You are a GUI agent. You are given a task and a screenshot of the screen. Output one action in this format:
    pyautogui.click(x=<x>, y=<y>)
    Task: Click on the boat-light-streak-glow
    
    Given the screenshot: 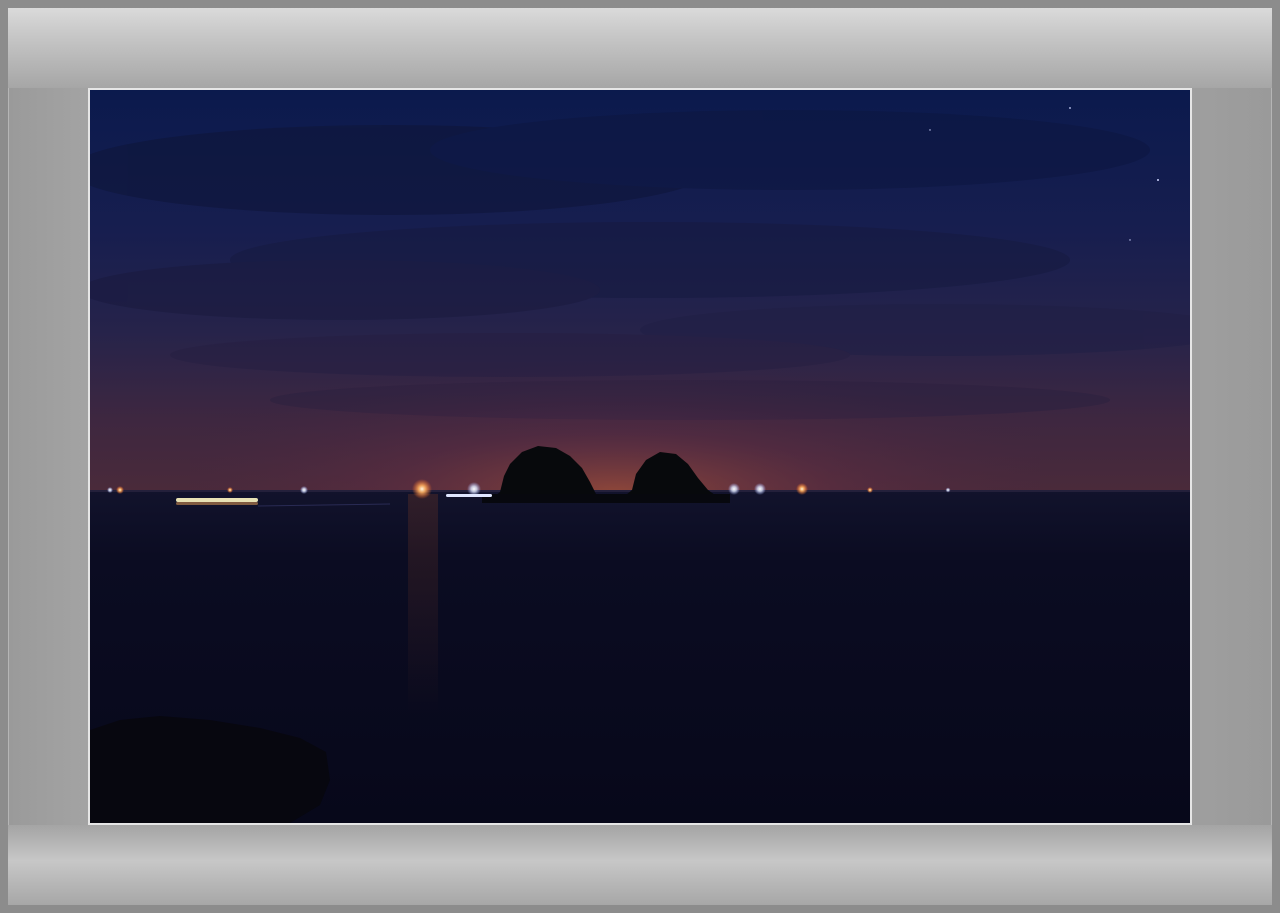 What is the action you would take?
    pyautogui.click(x=217, y=503)
    